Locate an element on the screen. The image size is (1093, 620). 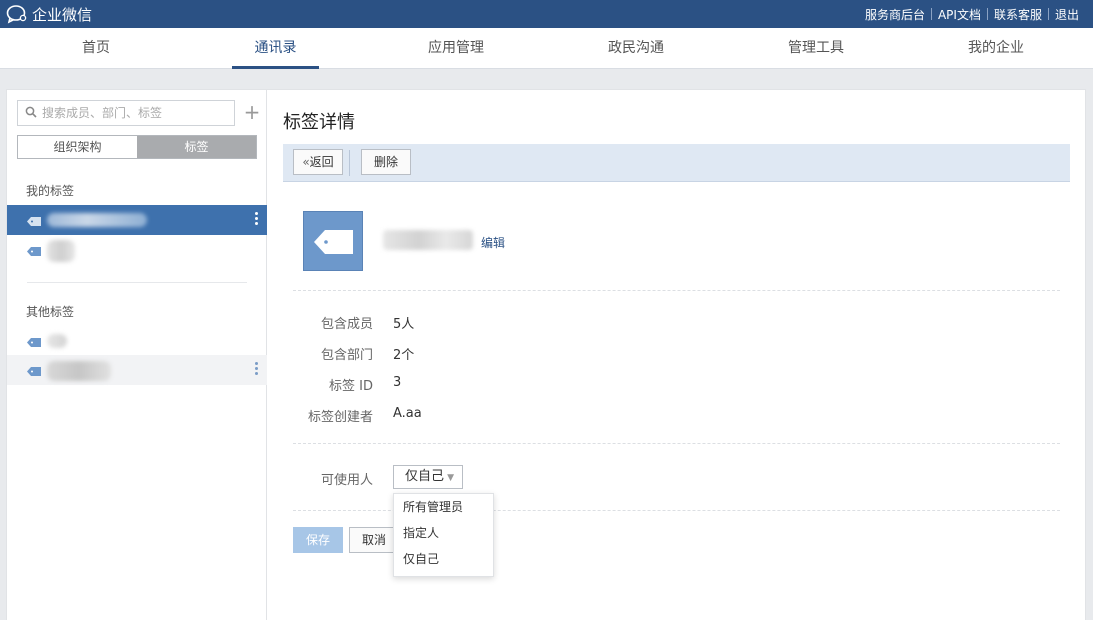
usable-by-label: 可使用人 is located at coordinates (346, 480).